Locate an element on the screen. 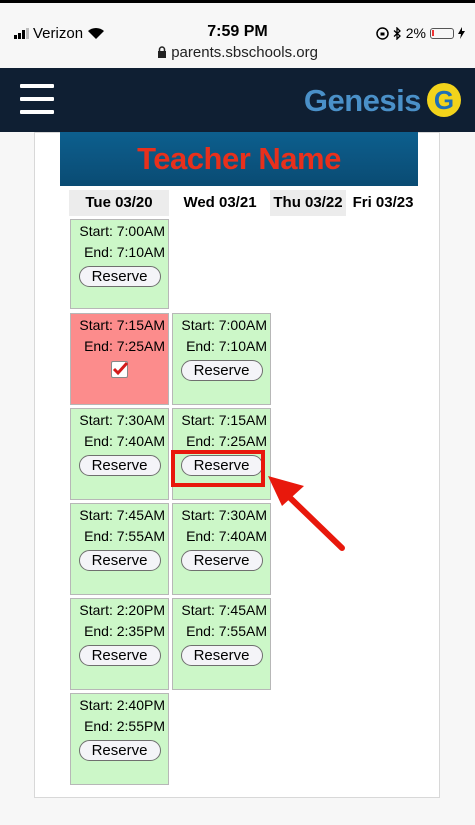 Image resolution: width=475 pixels, height=825 pixels. url-bar: parents.sbschools.org is located at coordinates (237, 52).